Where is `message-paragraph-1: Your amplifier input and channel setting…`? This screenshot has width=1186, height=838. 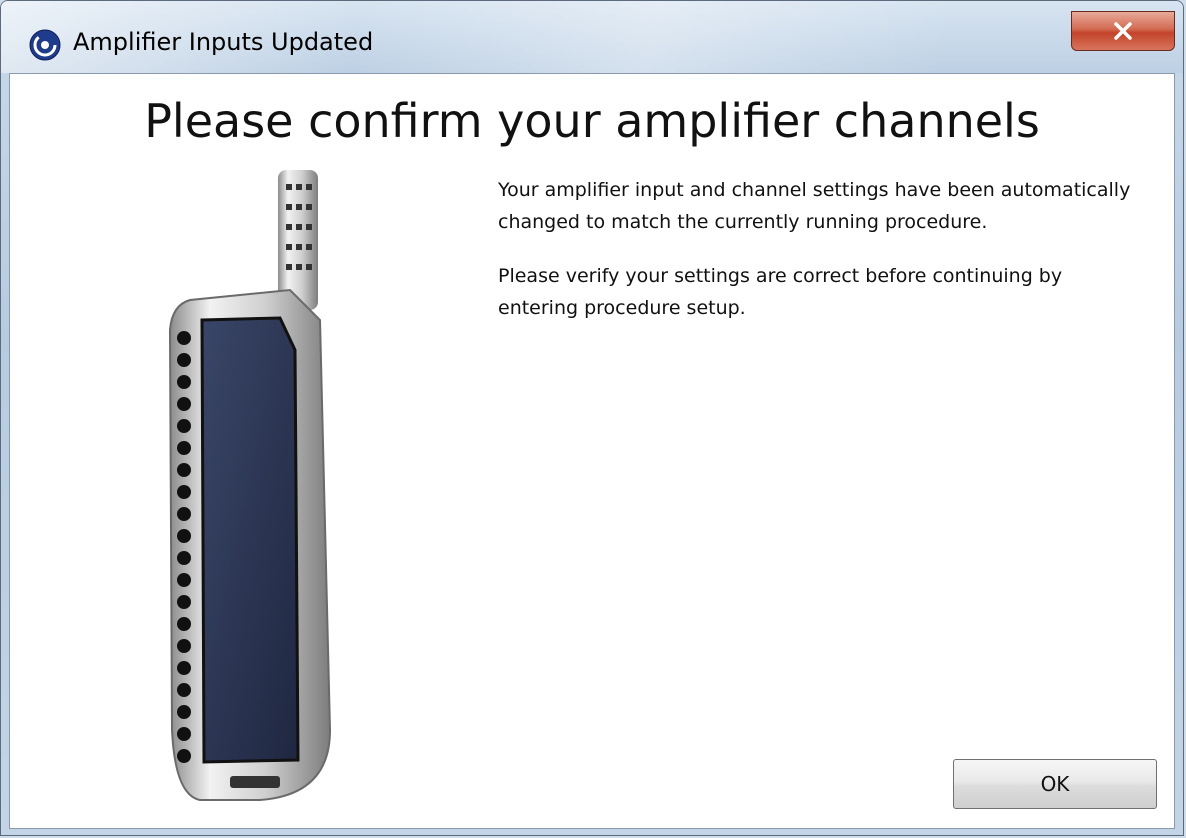 message-paragraph-1: Your amplifier input and channel setting… is located at coordinates (814, 206).